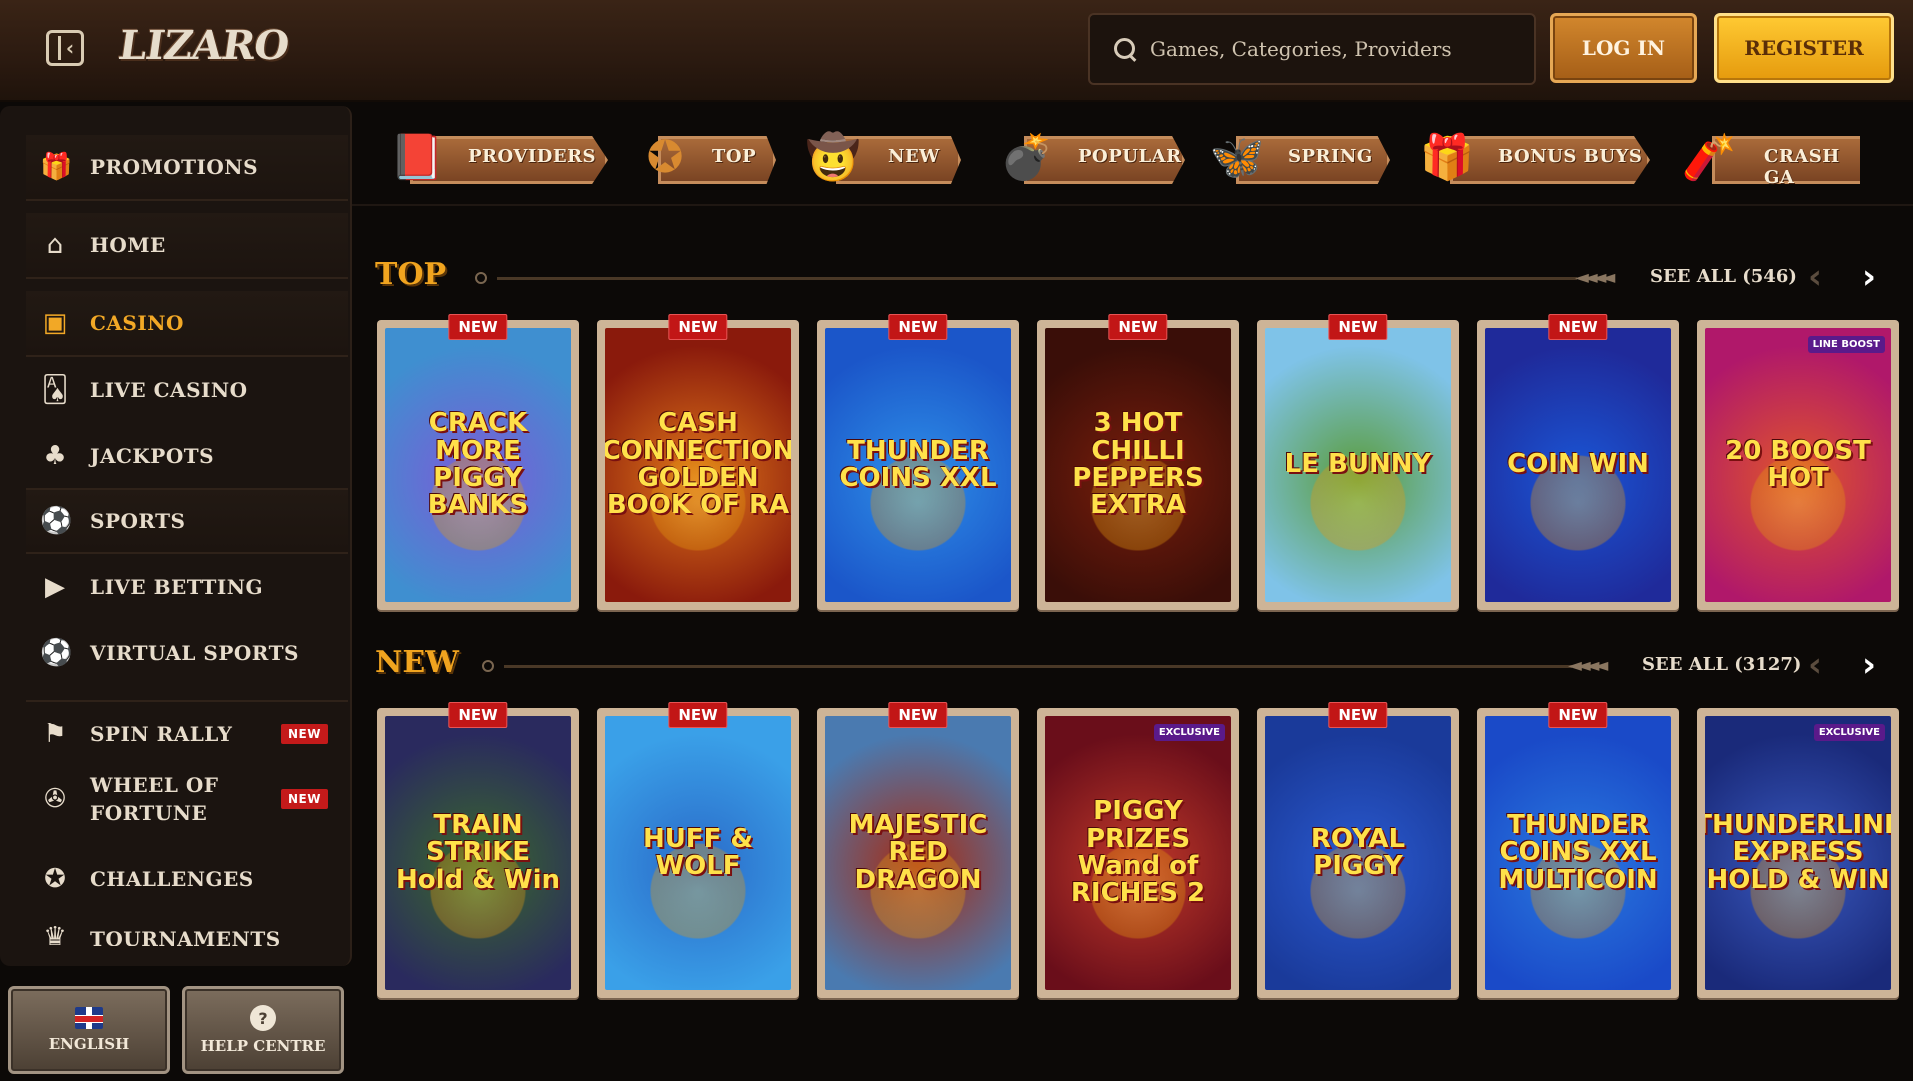 This screenshot has height=1081, width=1913. Describe the element at coordinates (187, 799) in the screenshot. I see `sidebar-item-wheel-of-fortune: ✇ WHEEL OF FORTUNE NEW` at that location.